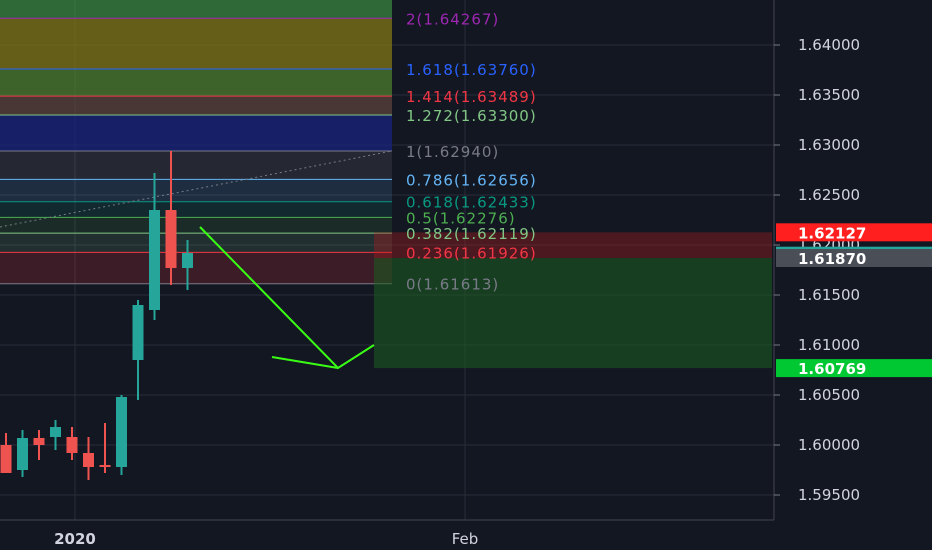 The width and height of the screenshot is (932, 550). Describe the element at coordinates (471, 70) in the screenshot. I see `fib-level-label: 1.618(1.63760)` at that location.